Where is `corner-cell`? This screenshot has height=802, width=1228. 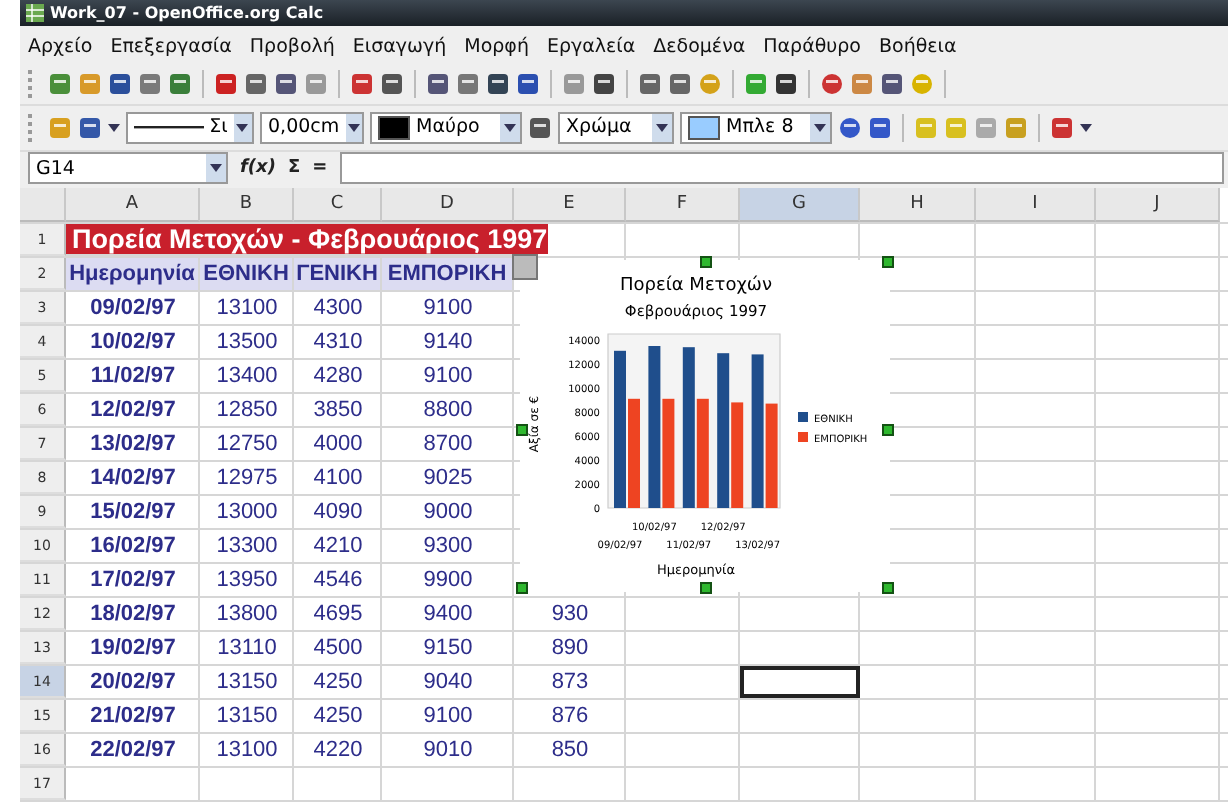 corner-cell is located at coordinates (43, 205).